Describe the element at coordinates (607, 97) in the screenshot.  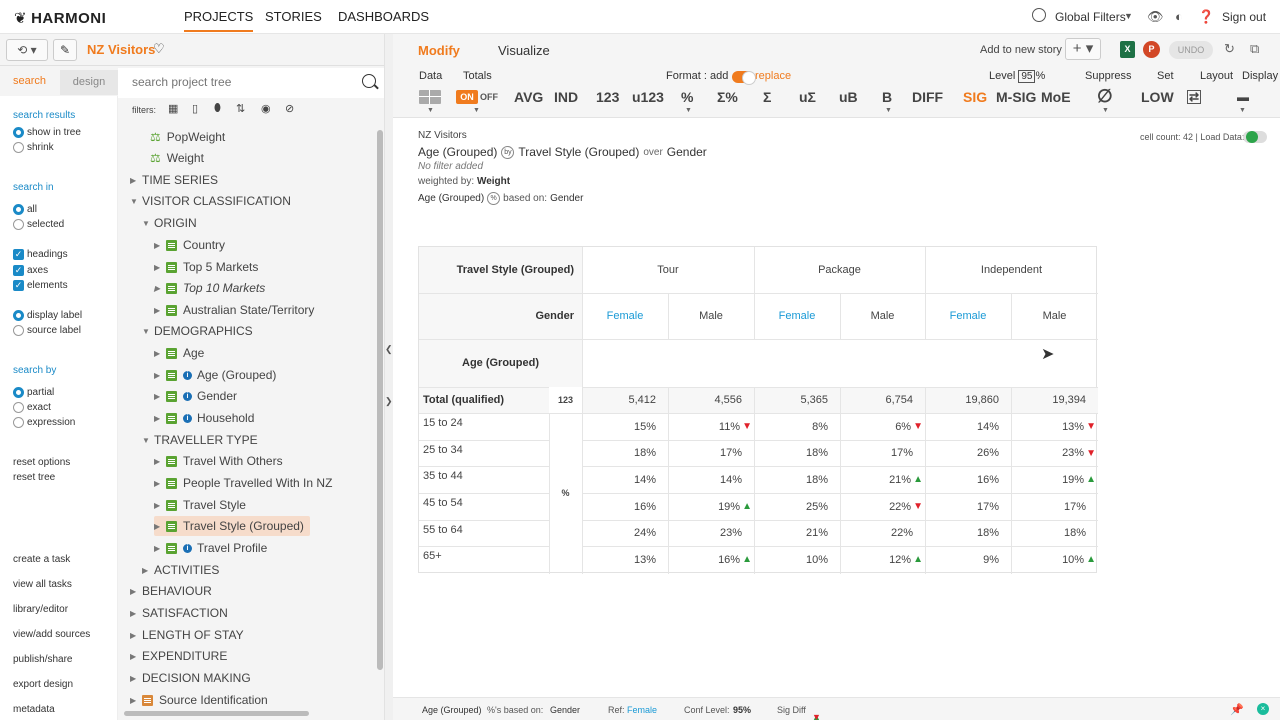
I see `count-button: 123` at that location.